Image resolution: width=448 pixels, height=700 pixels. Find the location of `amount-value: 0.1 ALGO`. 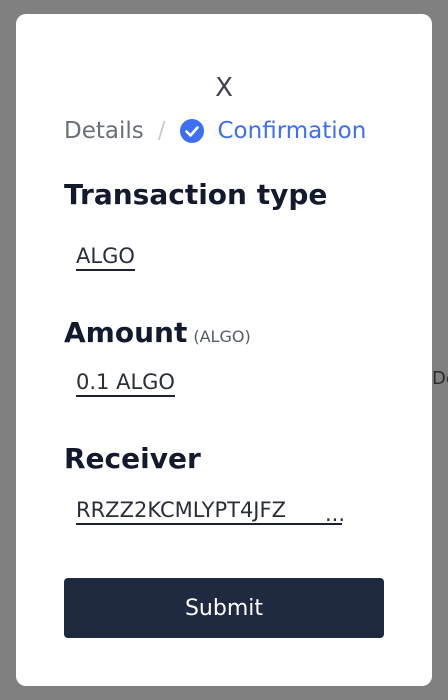

amount-value: 0.1 ALGO is located at coordinates (125, 383).